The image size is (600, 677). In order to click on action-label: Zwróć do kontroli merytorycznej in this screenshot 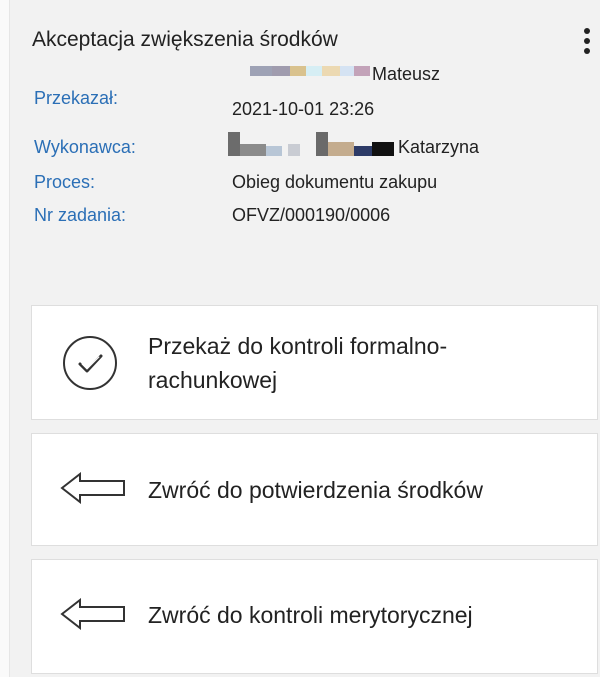, I will do `click(310, 615)`.